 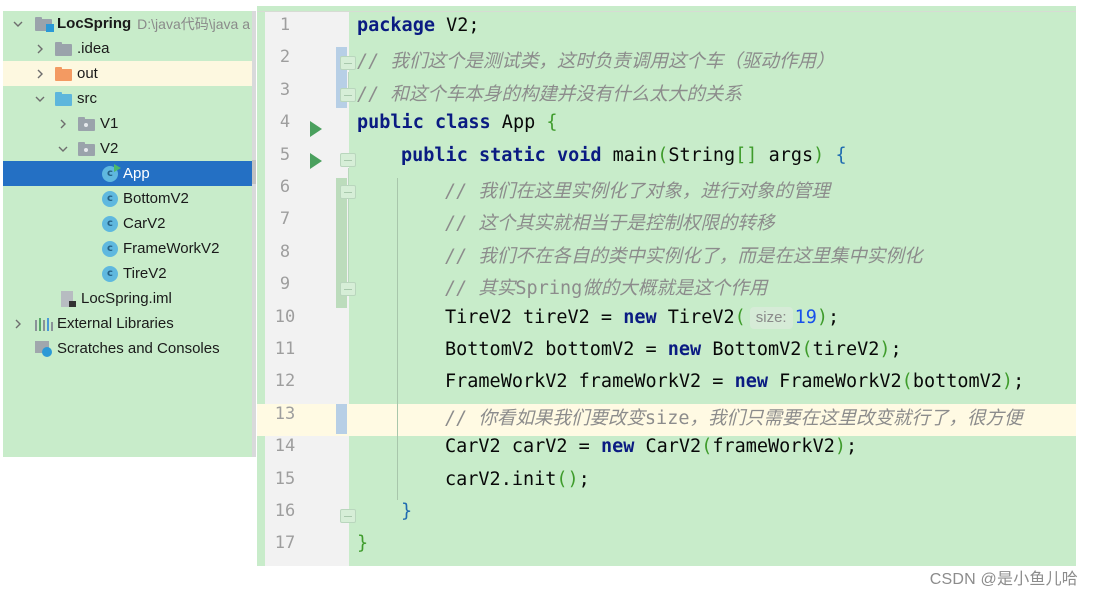 What do you see at coordinates (642, 322) in the screenshot?
I see `code-line-10: TireV2 tireV2 = new TireV2(size: 19);` at bounding box center [642, 322].